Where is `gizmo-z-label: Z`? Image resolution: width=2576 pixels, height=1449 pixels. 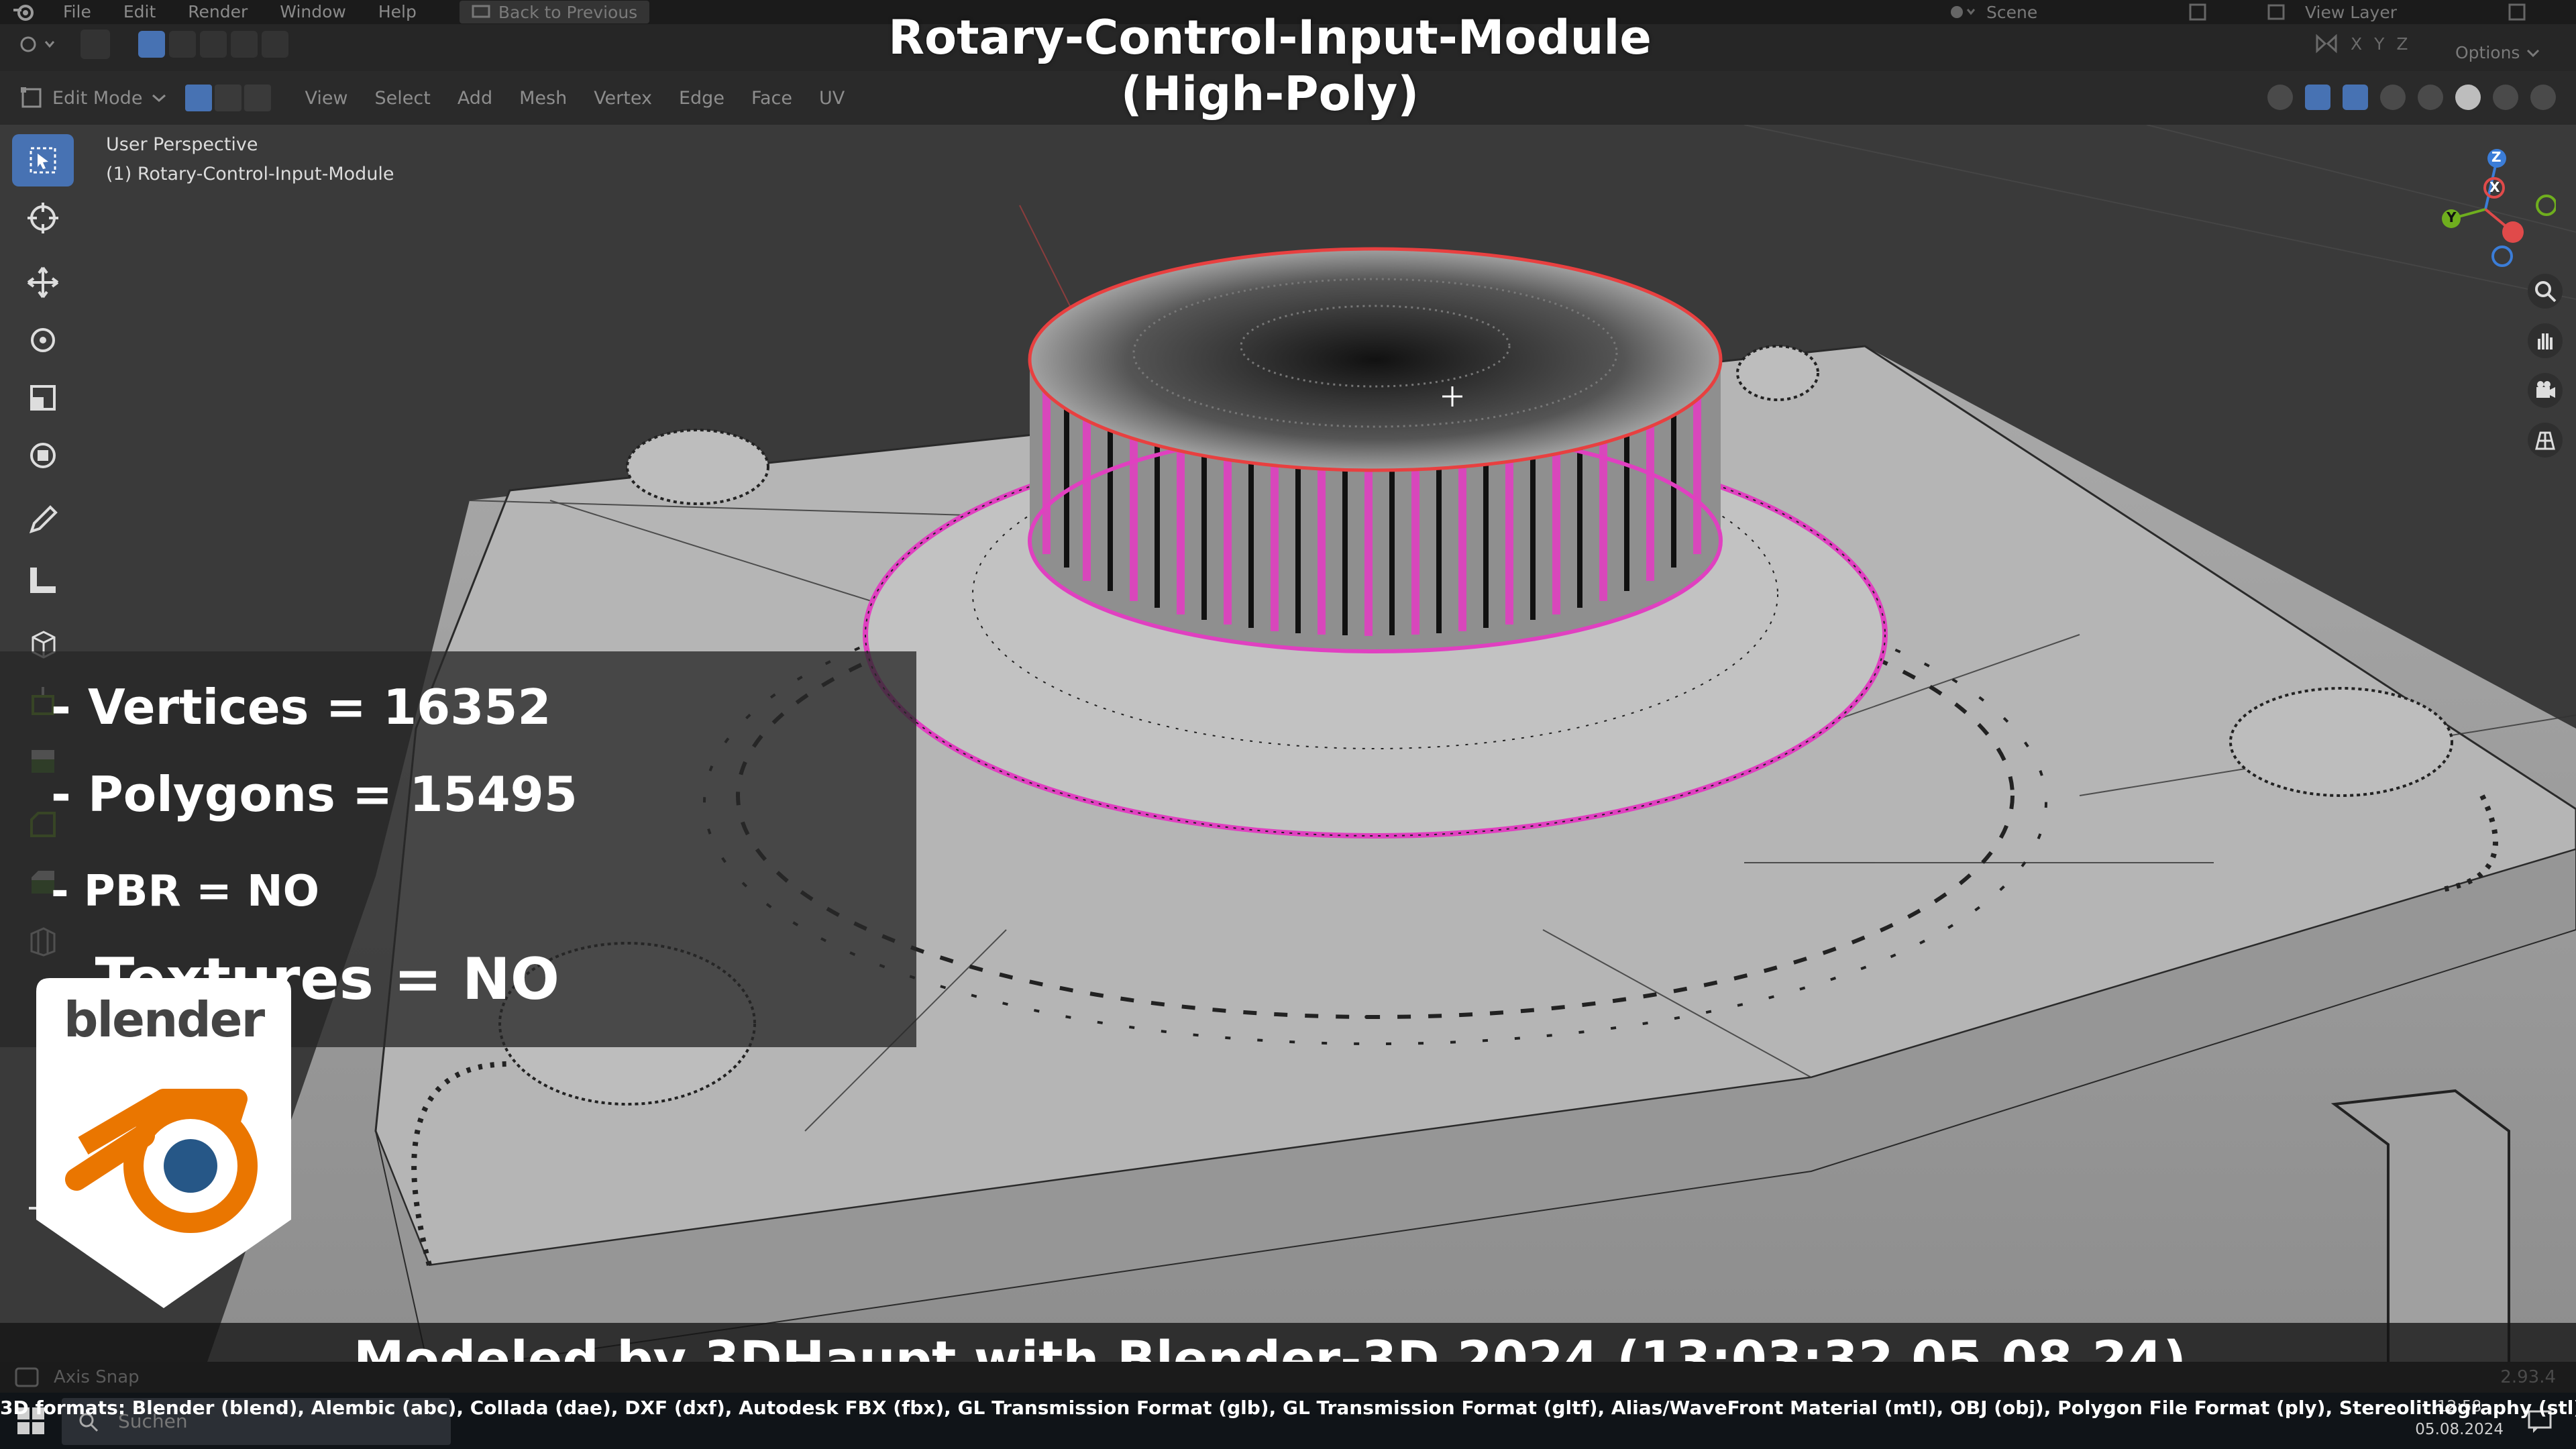 gizmo-z-label: Z is located at coordinates (2496, 157).